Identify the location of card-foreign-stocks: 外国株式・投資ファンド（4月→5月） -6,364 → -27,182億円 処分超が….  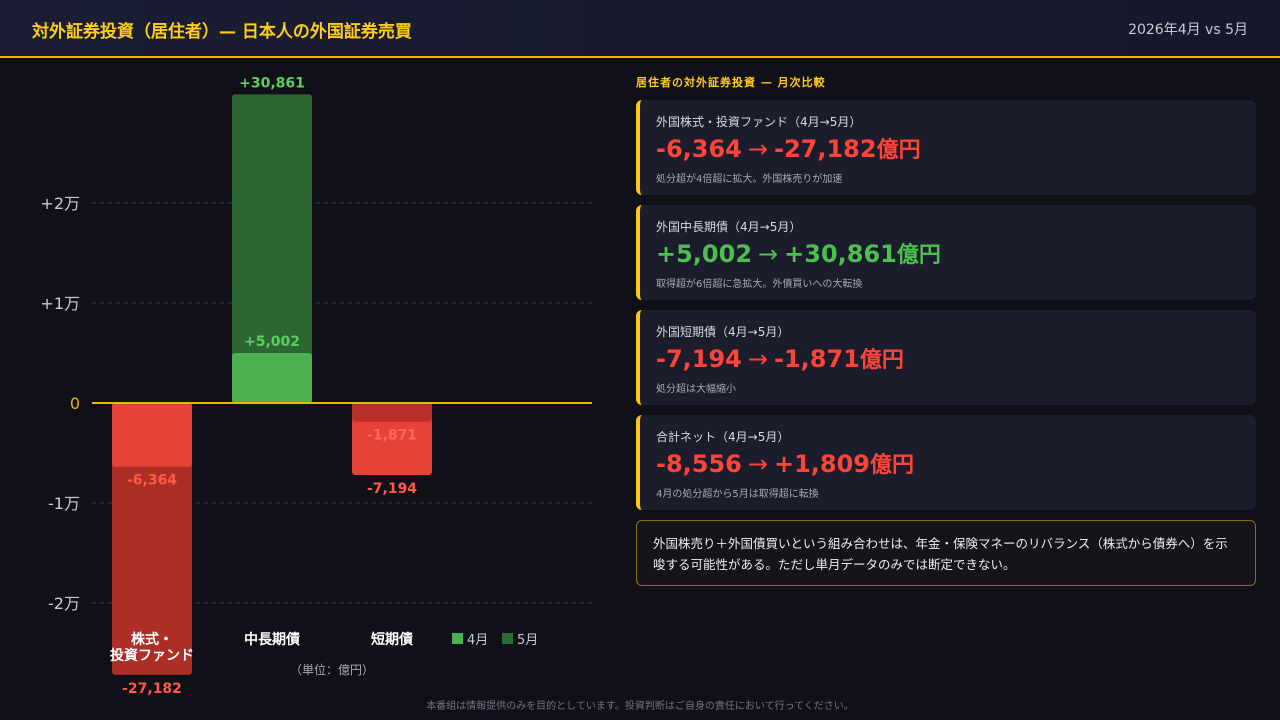
(946, 147).